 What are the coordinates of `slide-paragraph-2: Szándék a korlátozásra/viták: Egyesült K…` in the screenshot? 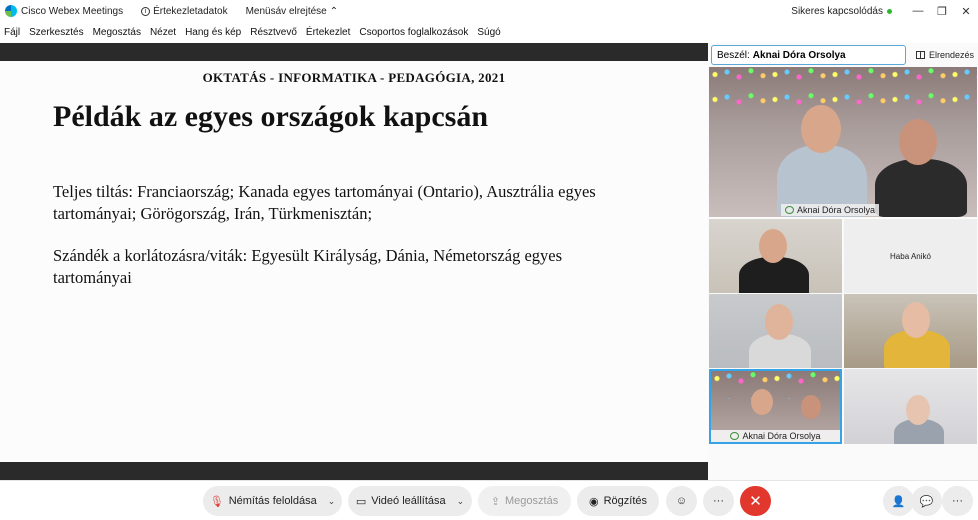 It's located at (308, 266).